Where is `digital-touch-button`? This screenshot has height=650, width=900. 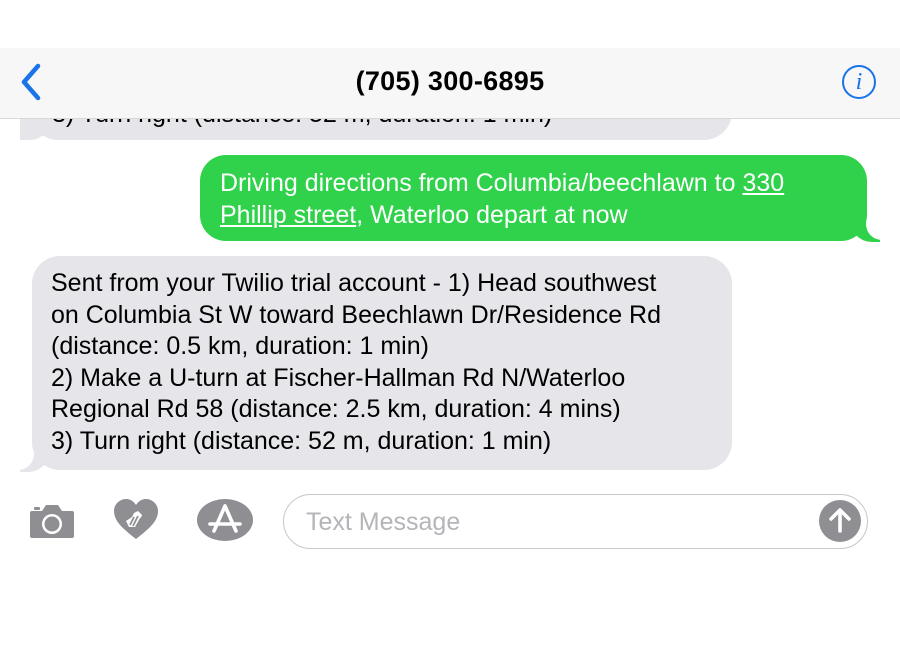
digital-touch-button is located at coordinates (136, 520).